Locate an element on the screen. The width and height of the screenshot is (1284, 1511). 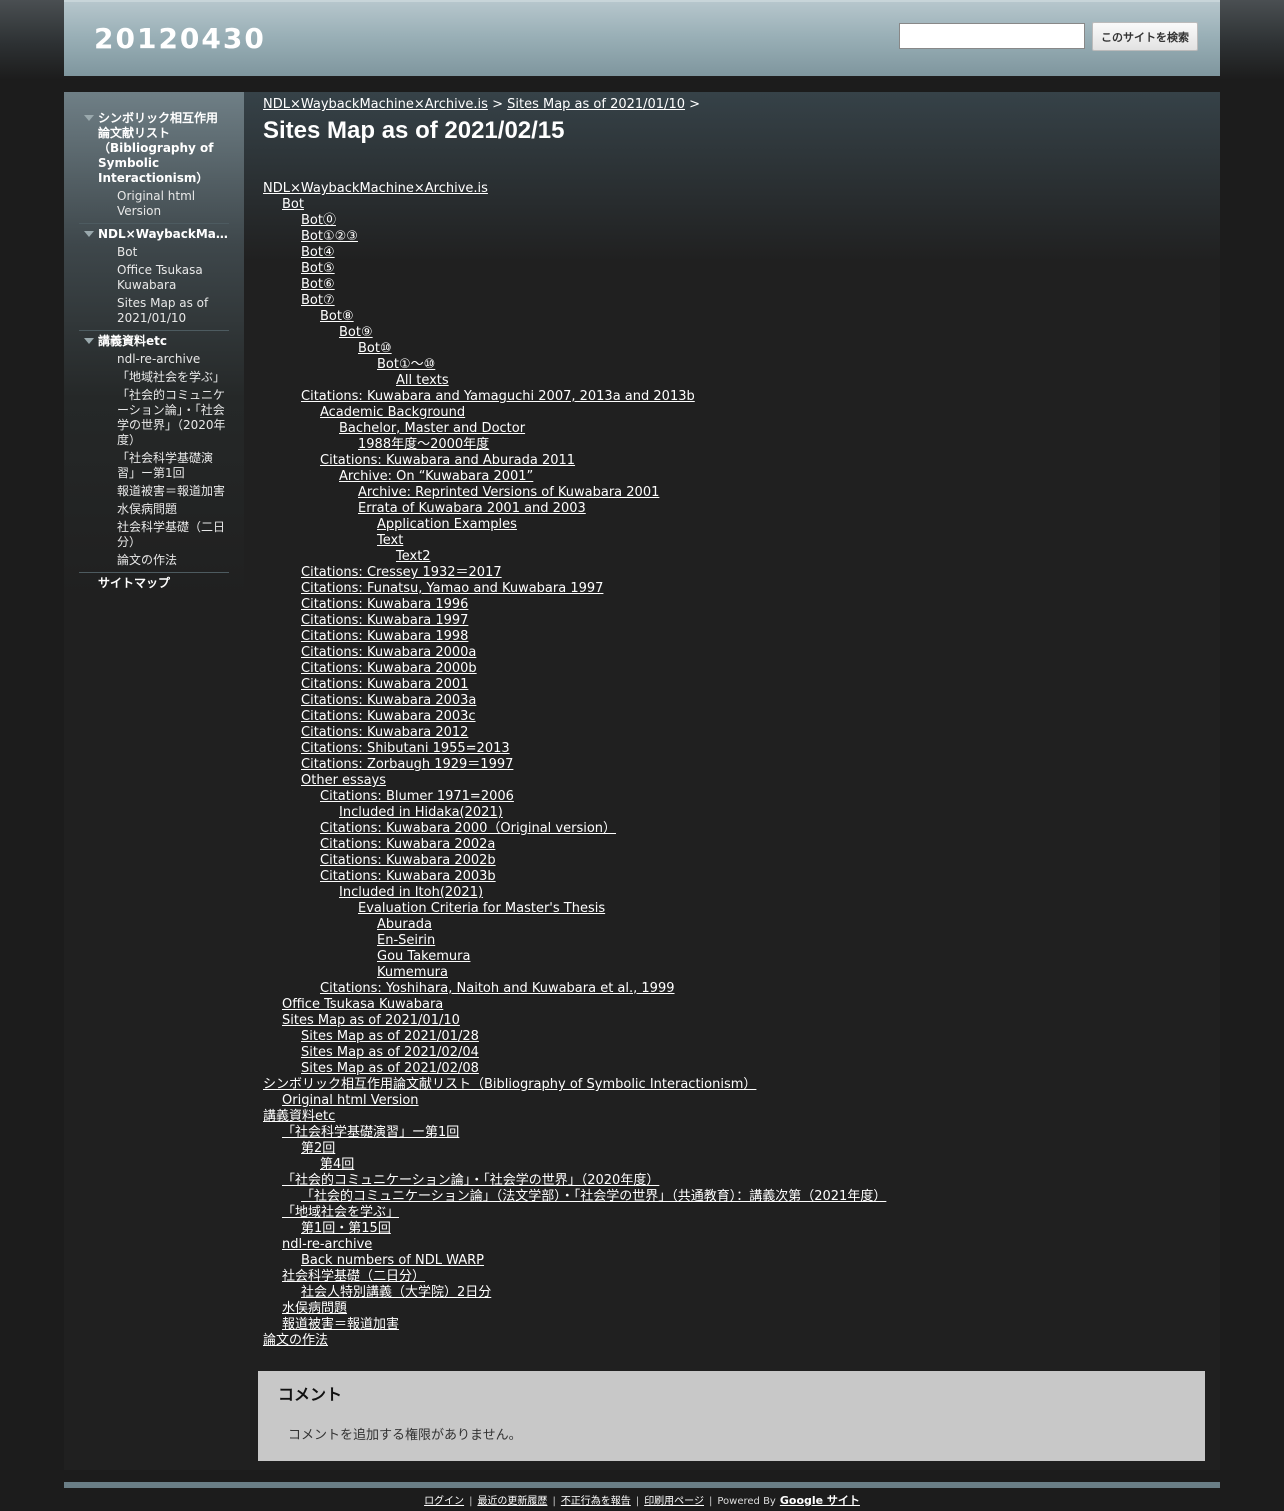
tree-link: NDL×WaybackMachine×Archive.is is located at coordinates (375, 188).